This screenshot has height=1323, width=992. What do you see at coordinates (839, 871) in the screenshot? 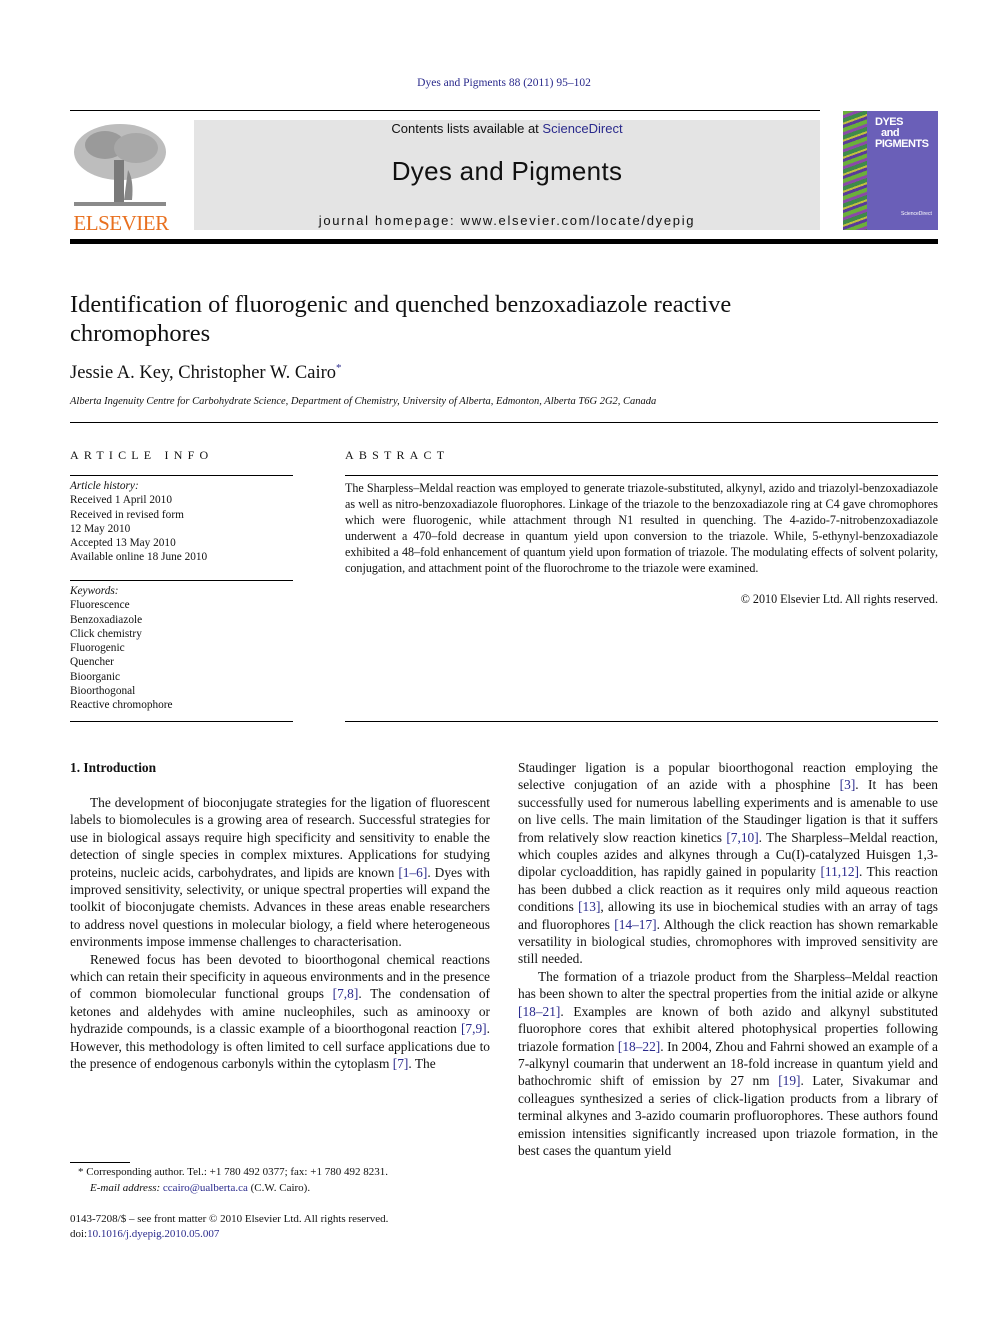
I see `citation-link: [11,12]` at bounding box center [839, 871].